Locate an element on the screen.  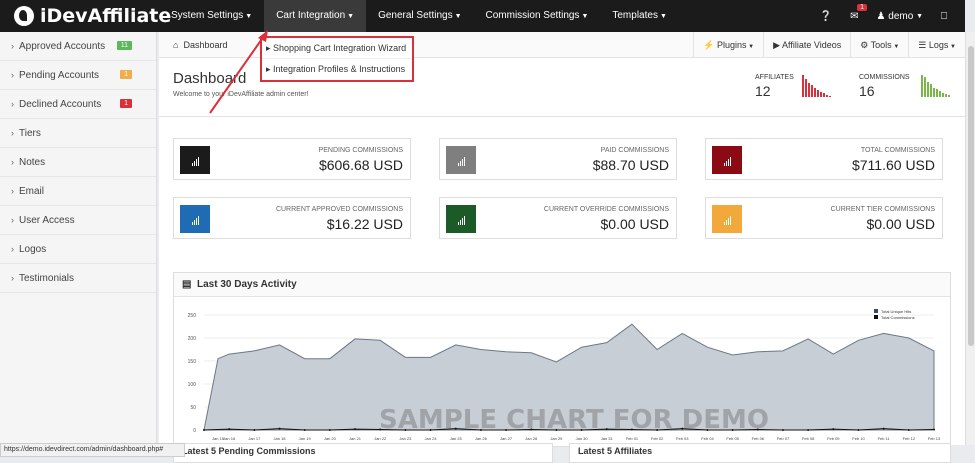
dropdown-item: ▸ Integration Profiles & Instructions is located at coordinates (337, 69).